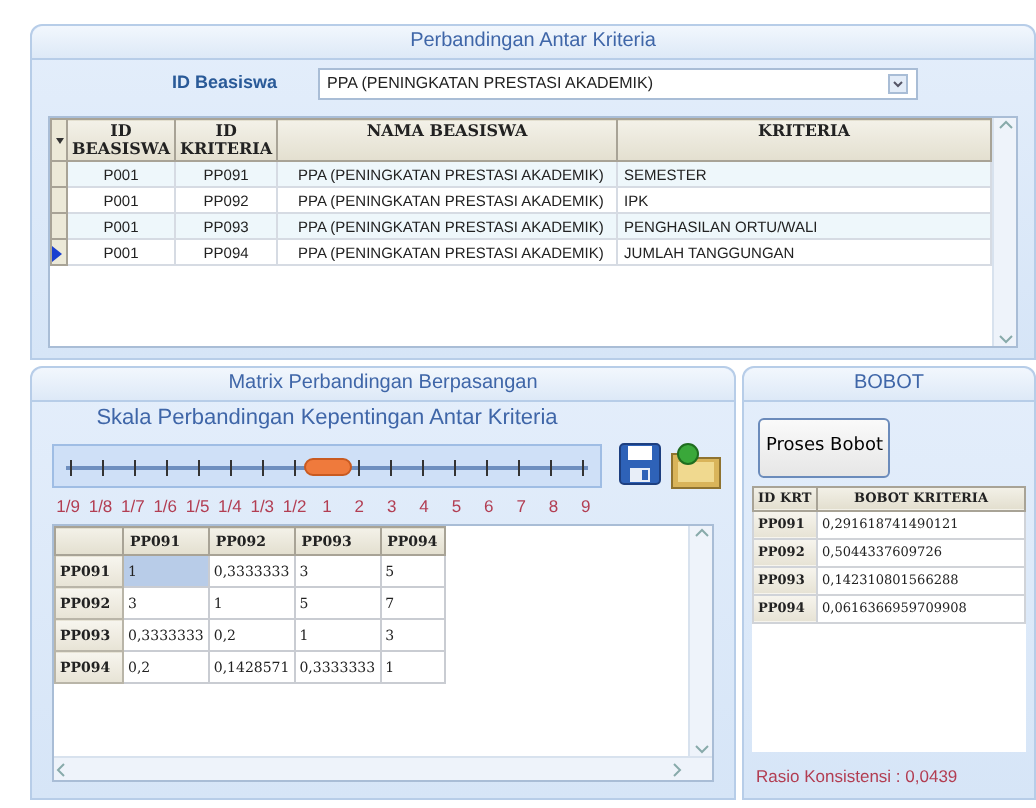 The height and width of the screenshot is (808, 1036). Describe the element at coordinates (133, 506) in the screenshot. I see `scale-label: 1/7` at that location.